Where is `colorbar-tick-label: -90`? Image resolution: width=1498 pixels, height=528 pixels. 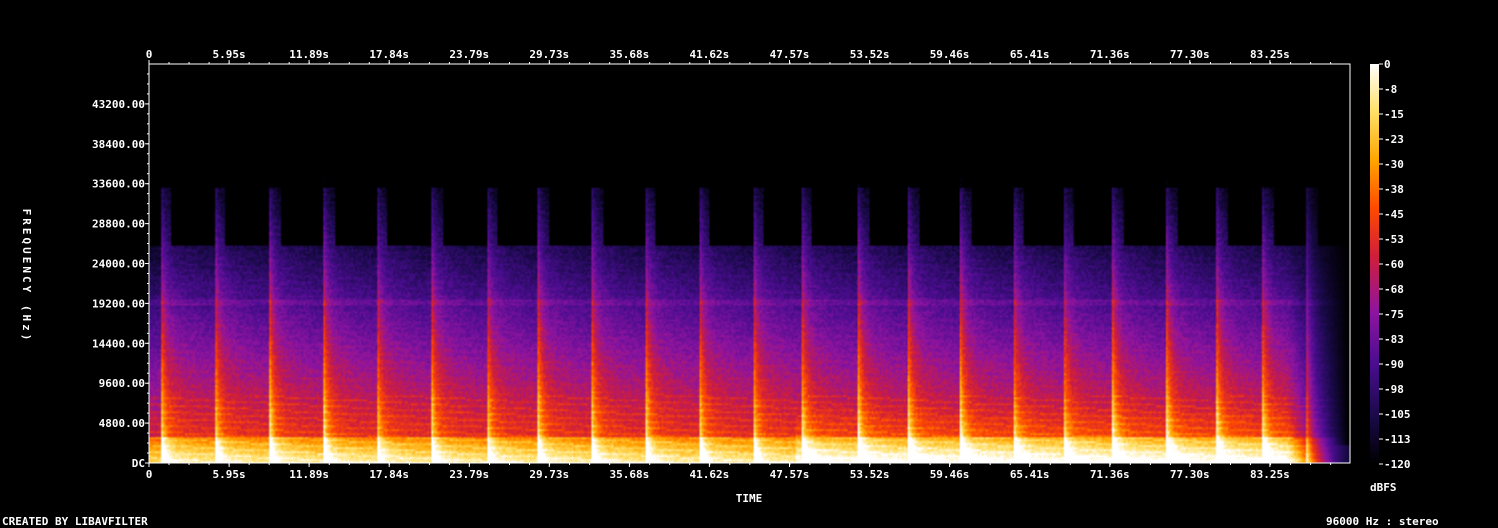
colorbar-tick-label: -90 is located at coordinates (1394, 364).